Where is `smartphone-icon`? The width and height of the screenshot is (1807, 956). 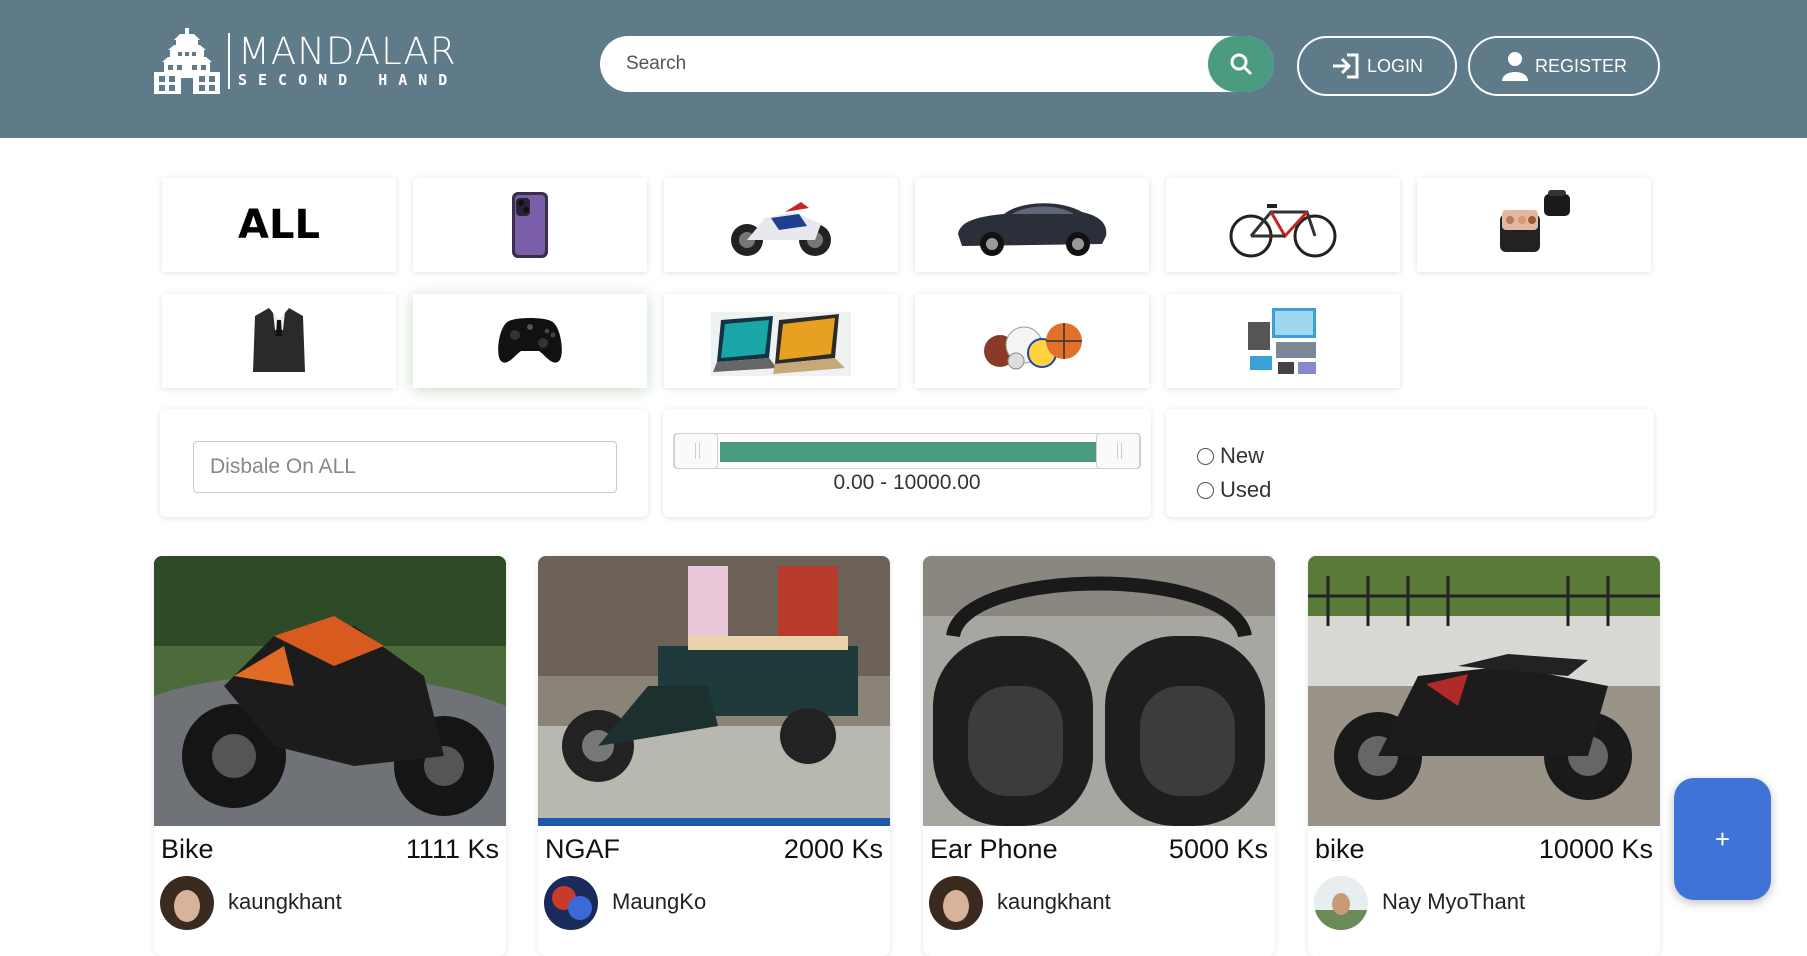 smartphone-icon is located at coordinates (530, 225).